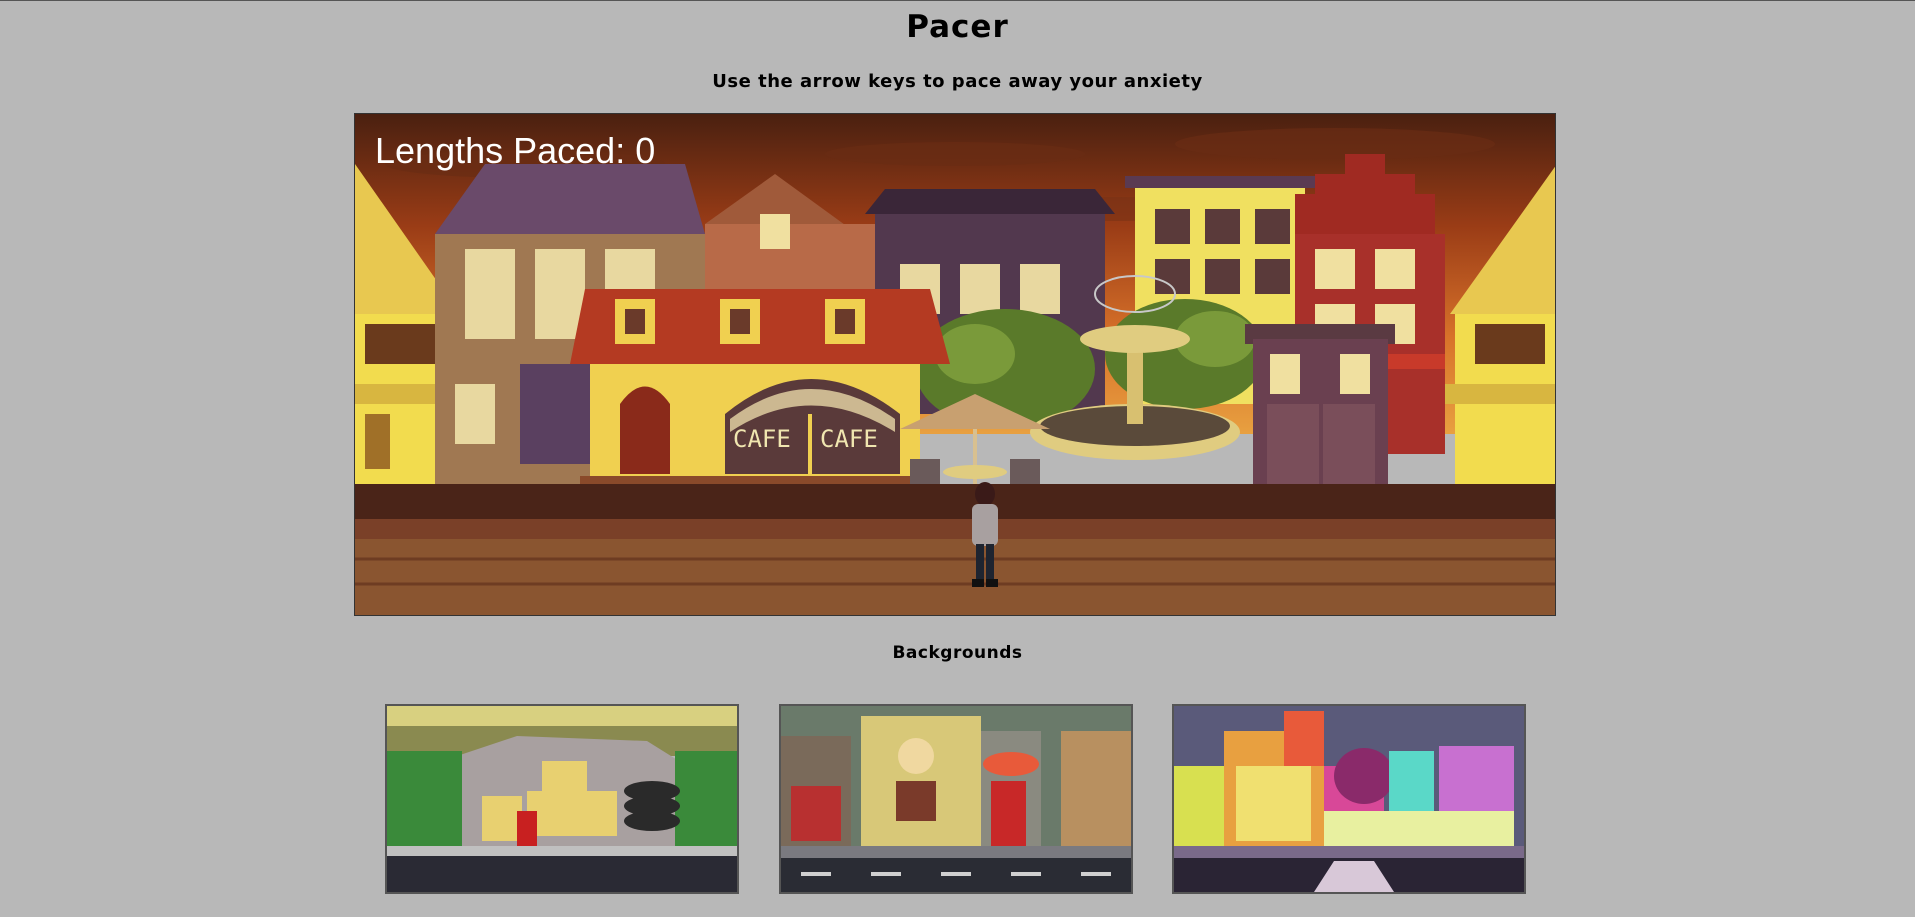 This screenshot has height=917, width=1915. I want to click on background-option-alley, so click(562, 799).